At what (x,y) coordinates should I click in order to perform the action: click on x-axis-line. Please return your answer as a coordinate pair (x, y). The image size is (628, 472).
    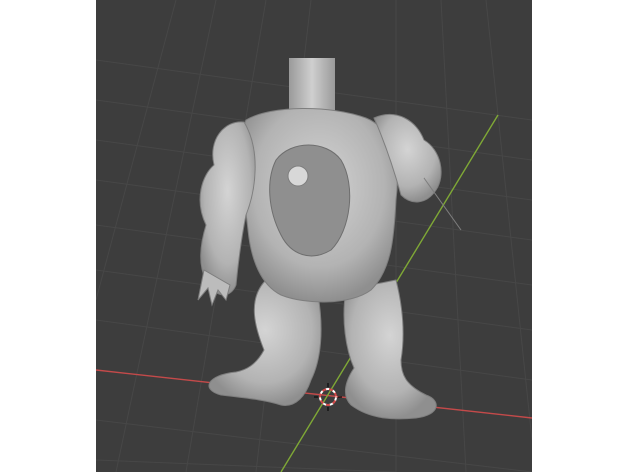
    Looking at the image, I should click on (314, 394).